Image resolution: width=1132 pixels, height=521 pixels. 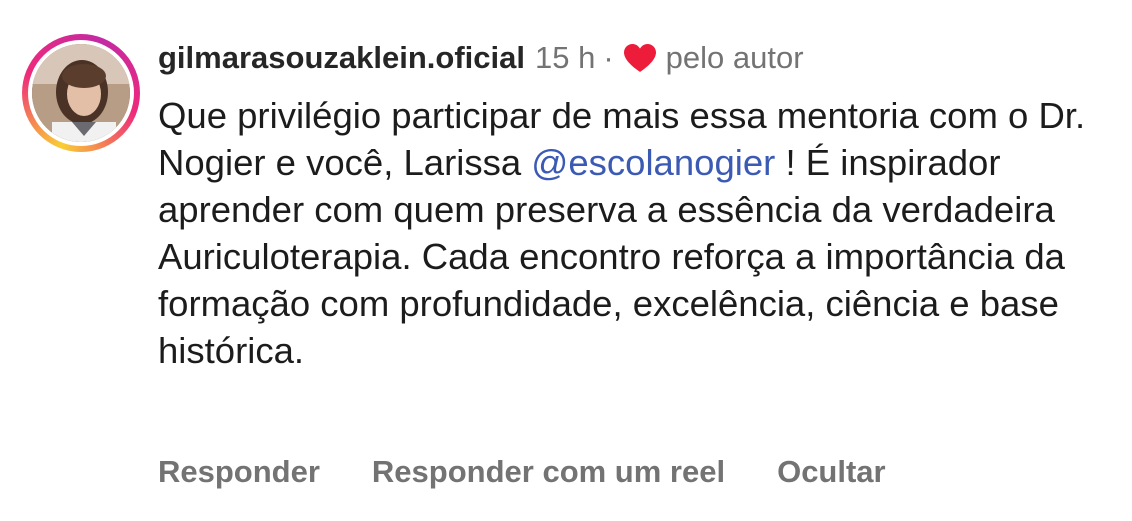 I want to click on timestamp: 15 h, so click(x=565, y=57).